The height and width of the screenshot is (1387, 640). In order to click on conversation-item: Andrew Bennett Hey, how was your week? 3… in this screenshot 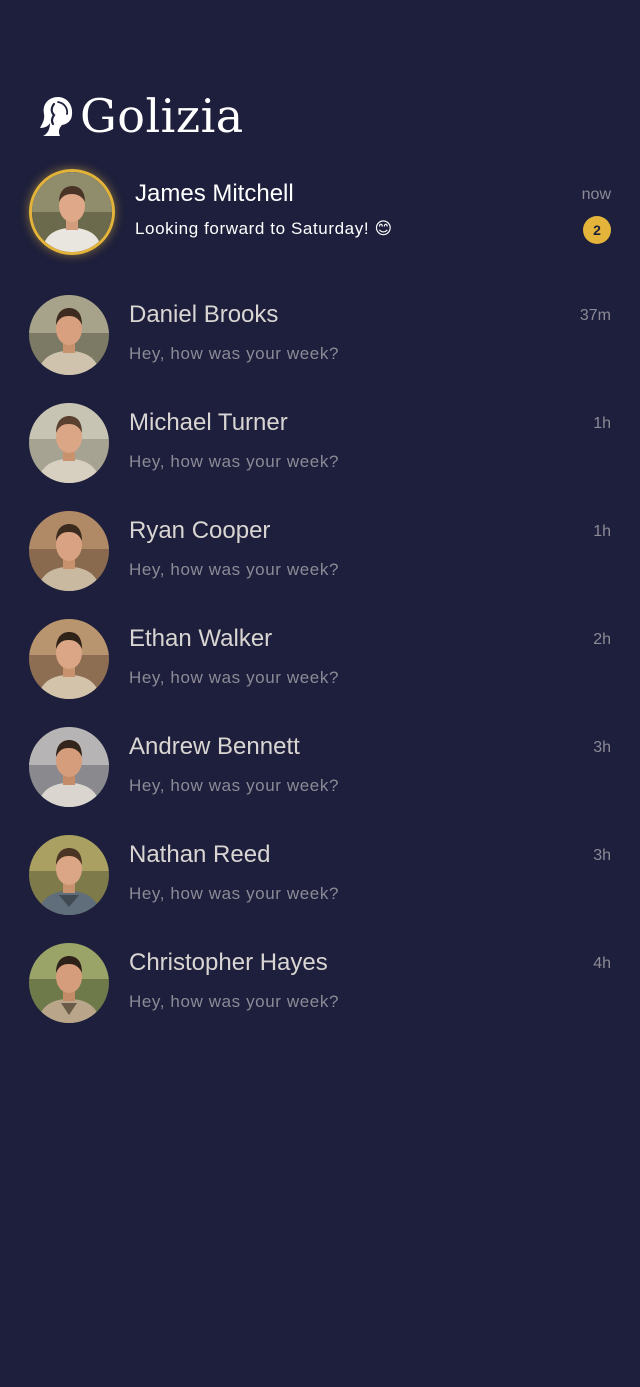, I will do `click(320, 768)`.